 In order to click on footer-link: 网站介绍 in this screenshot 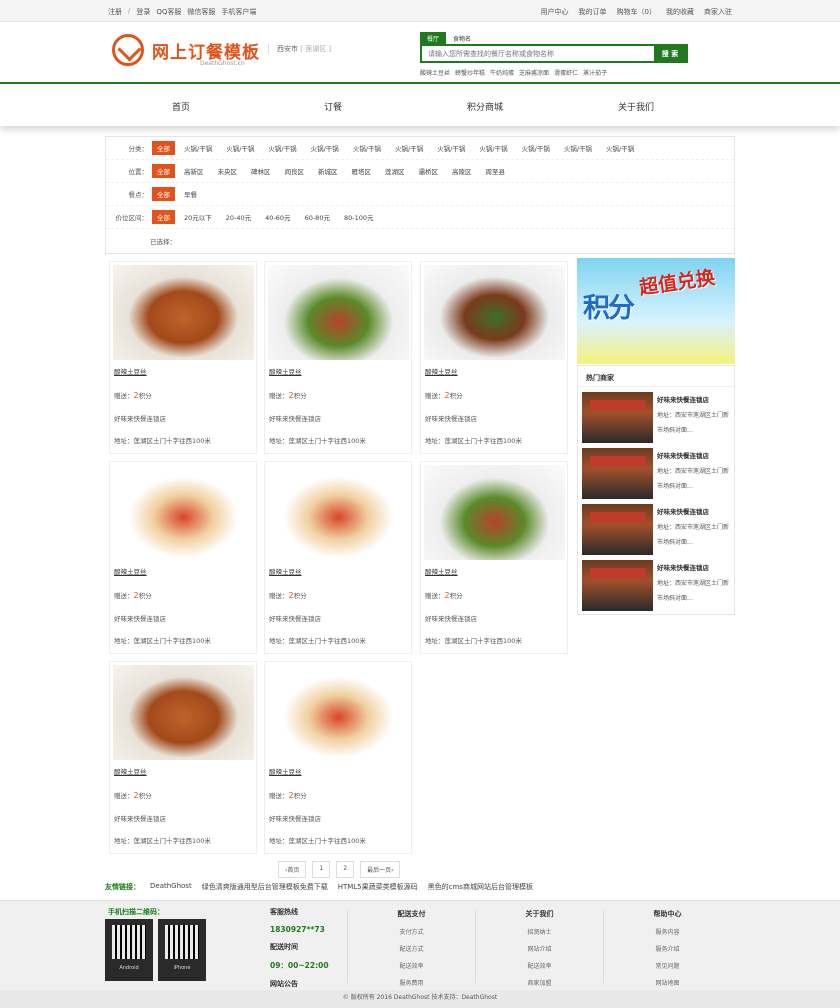, I will do `click(539, 948)`.